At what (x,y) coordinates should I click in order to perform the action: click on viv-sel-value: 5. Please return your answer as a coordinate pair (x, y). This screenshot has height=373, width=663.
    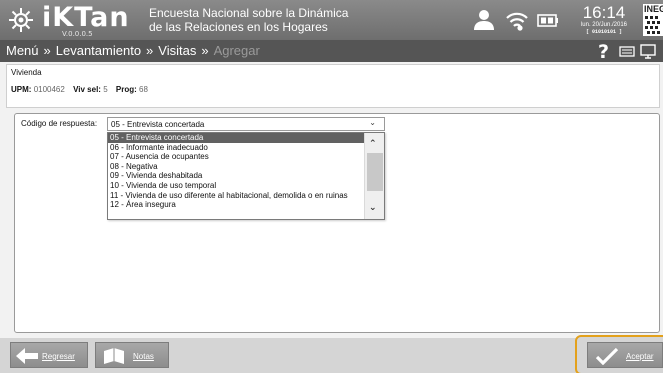
    Looking at the image, I should click on (105, 89).